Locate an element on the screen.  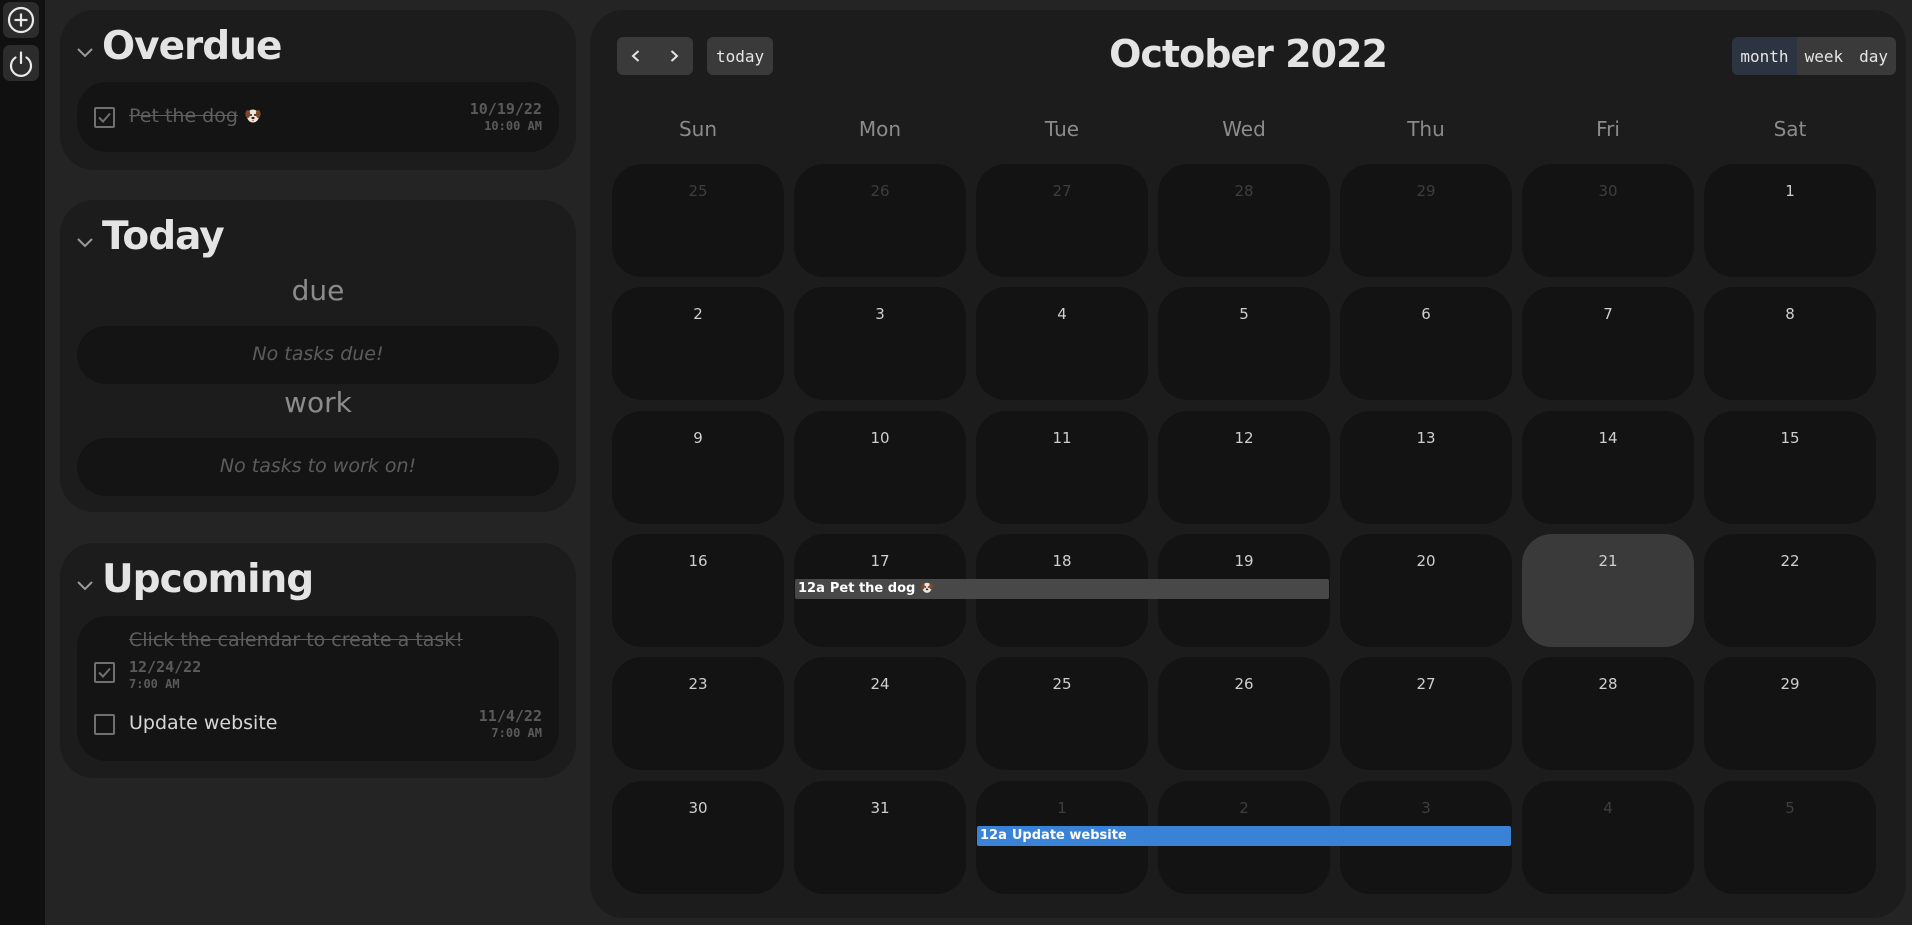
task-due-date: 12/24/22 7:00 AM is located at coordinates (165, 674).